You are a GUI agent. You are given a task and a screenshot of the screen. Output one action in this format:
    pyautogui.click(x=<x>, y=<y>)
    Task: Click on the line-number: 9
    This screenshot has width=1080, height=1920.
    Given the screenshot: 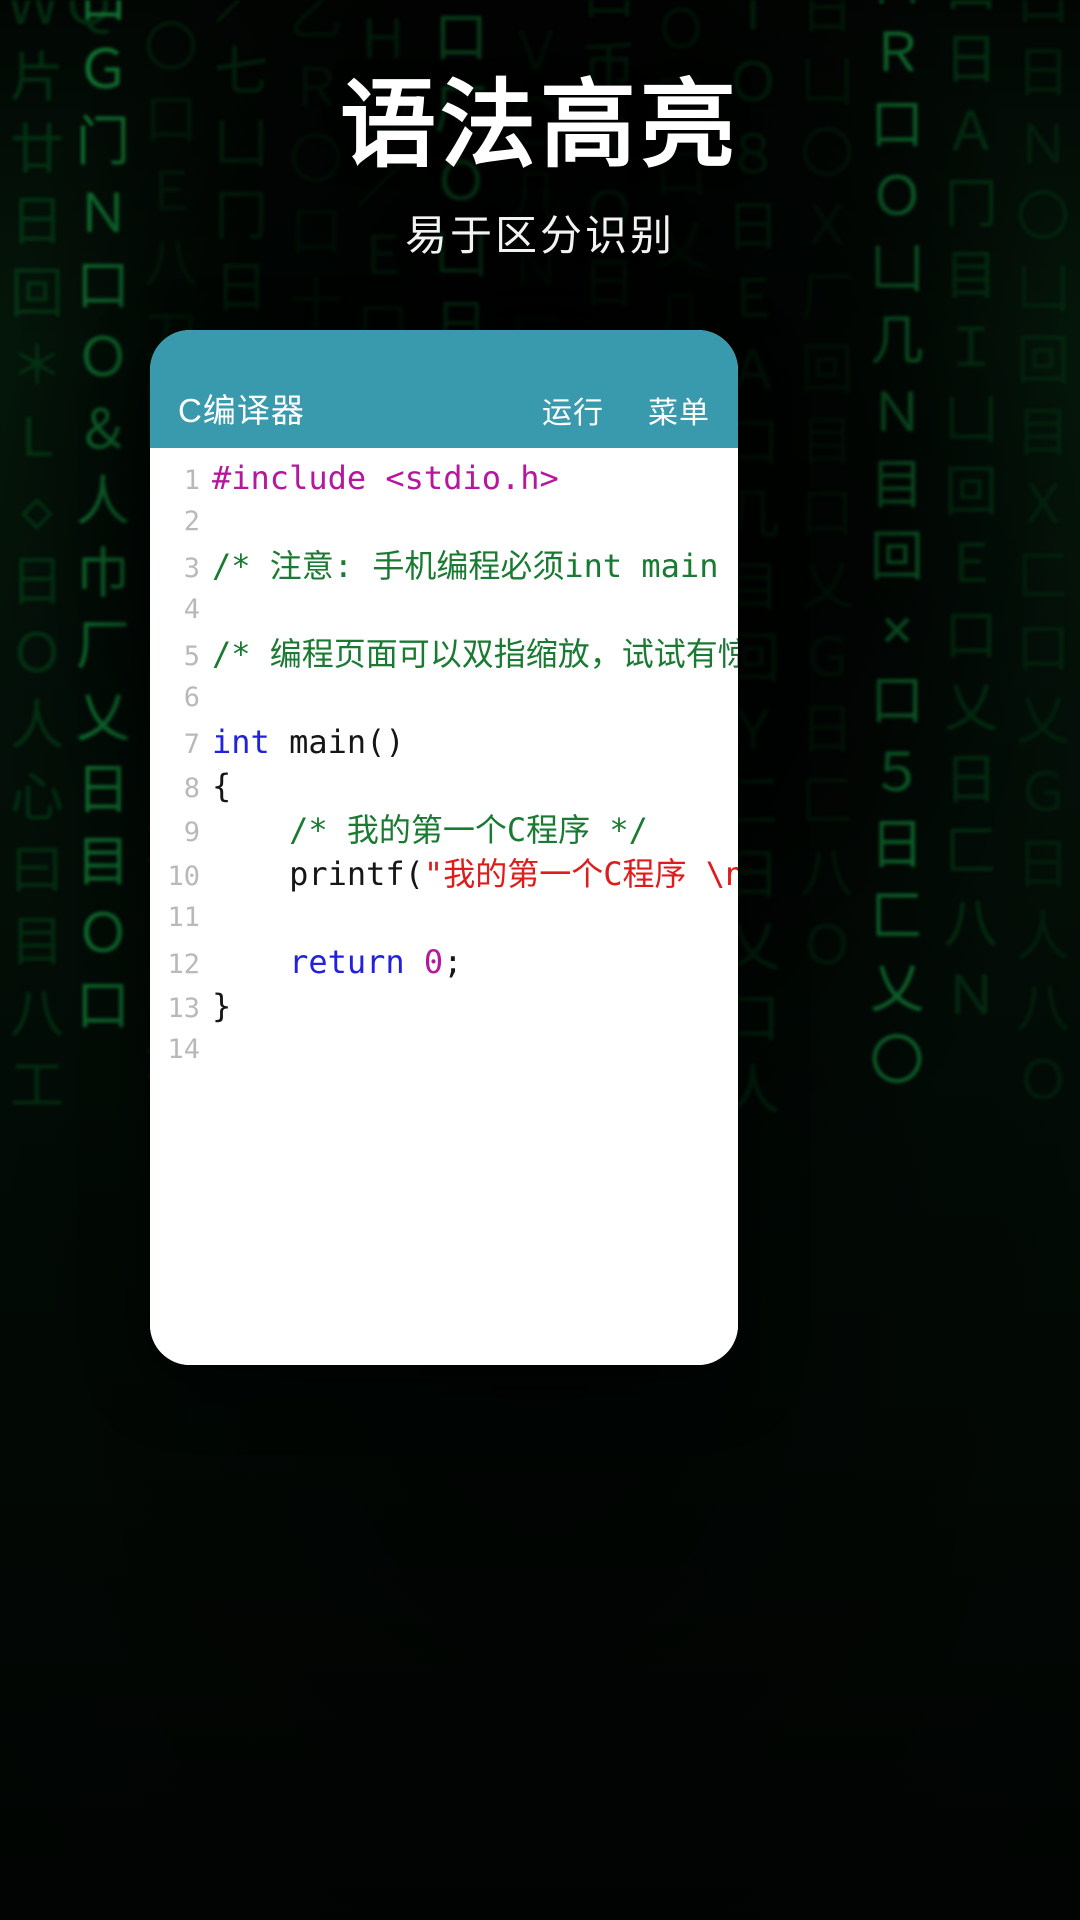 What is the action you would take?
    pyautogui.click(x=191, y=832)
    